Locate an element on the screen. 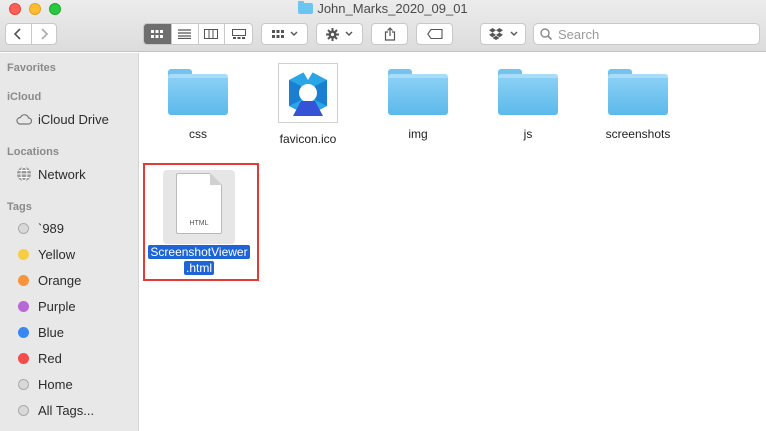  file-label: screenshots is located at coordinates (638, 134).